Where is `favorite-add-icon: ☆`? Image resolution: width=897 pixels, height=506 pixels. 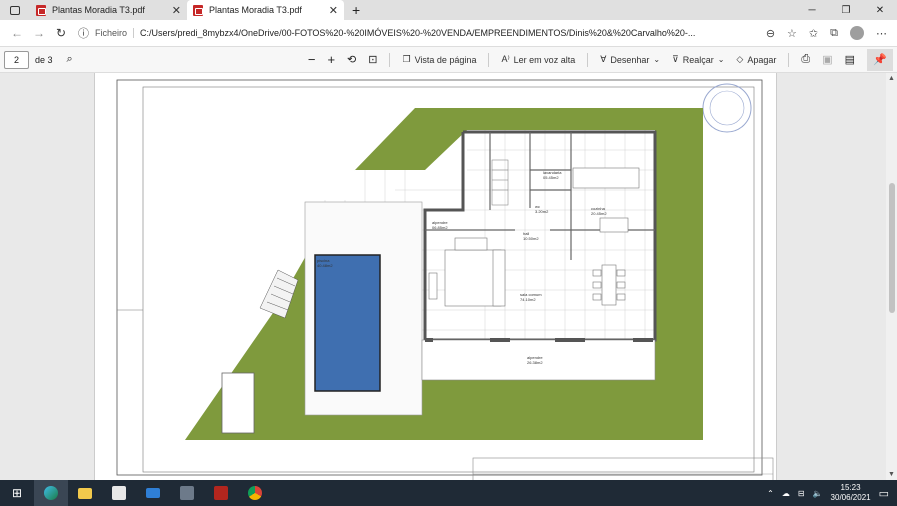 favorite-add-icon: ☆ is located at coordinates (792, 33).